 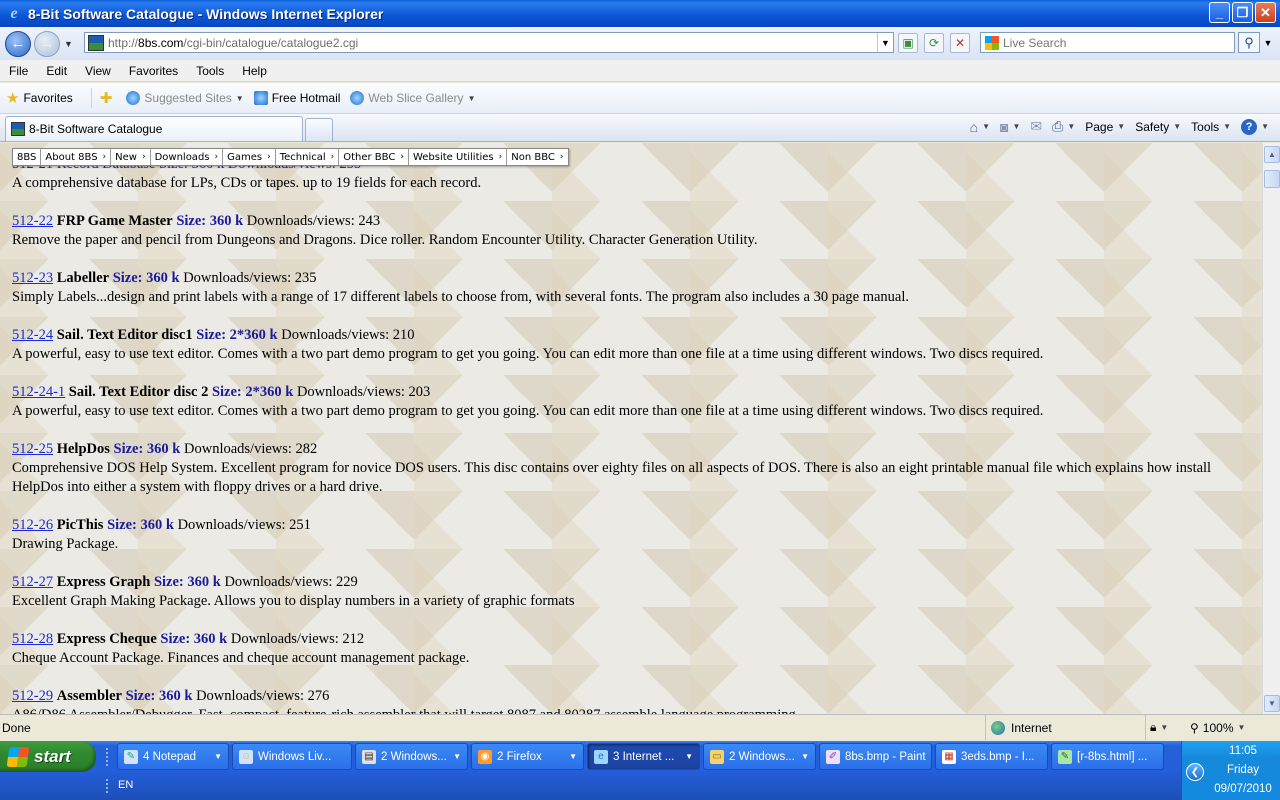 What do you see at coordinates (114, 221) in the screenshot?
I see `entry-name: FRP Game Master` at bounding box center [114, 221].